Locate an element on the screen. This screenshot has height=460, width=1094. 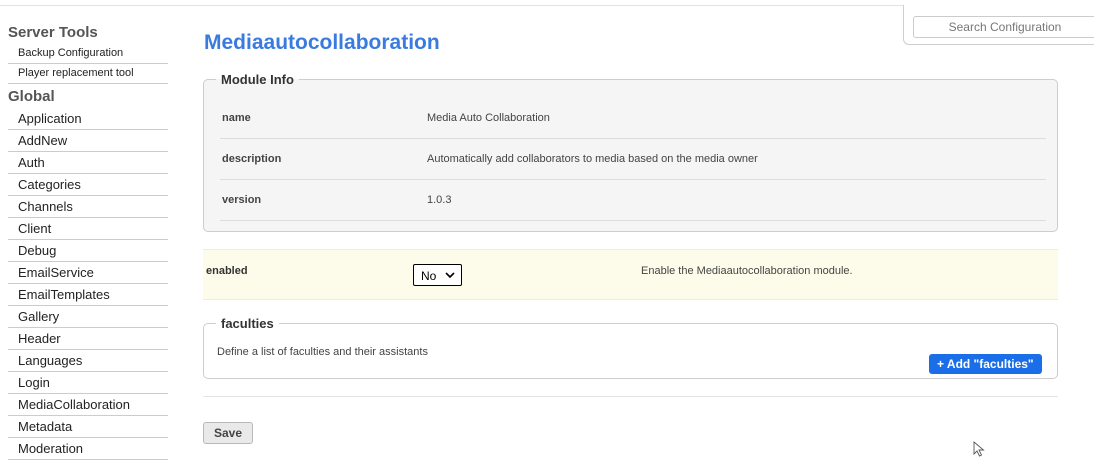
sidebar-item-moderation: Moderation is located at coordinates (88, 449).